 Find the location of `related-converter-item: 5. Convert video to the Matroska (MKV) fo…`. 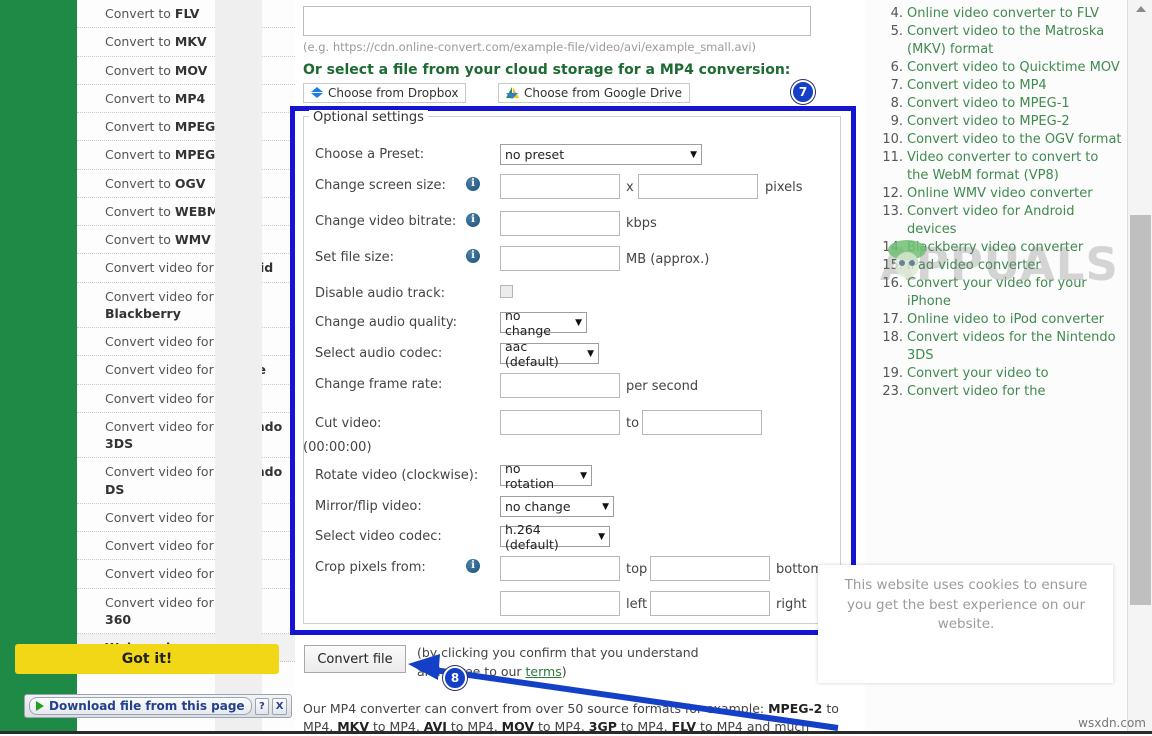

related-converter-item: 5. Convert video to the Matroska (MKV) fo… is located at coordinates (1006, 41).